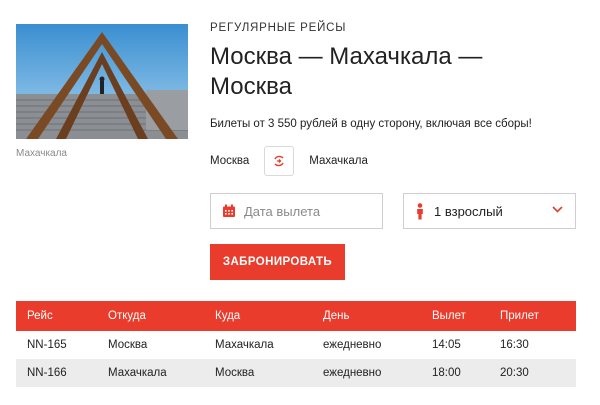 This screenshot has height=405, width=600. I want to click on photo-caption: Махачкала, so click(41, 153).